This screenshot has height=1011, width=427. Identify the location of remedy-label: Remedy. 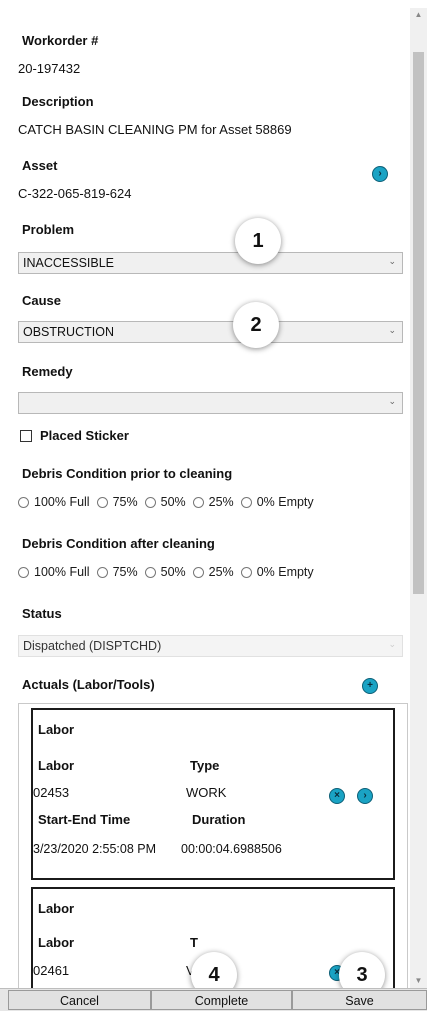
(47, 371).